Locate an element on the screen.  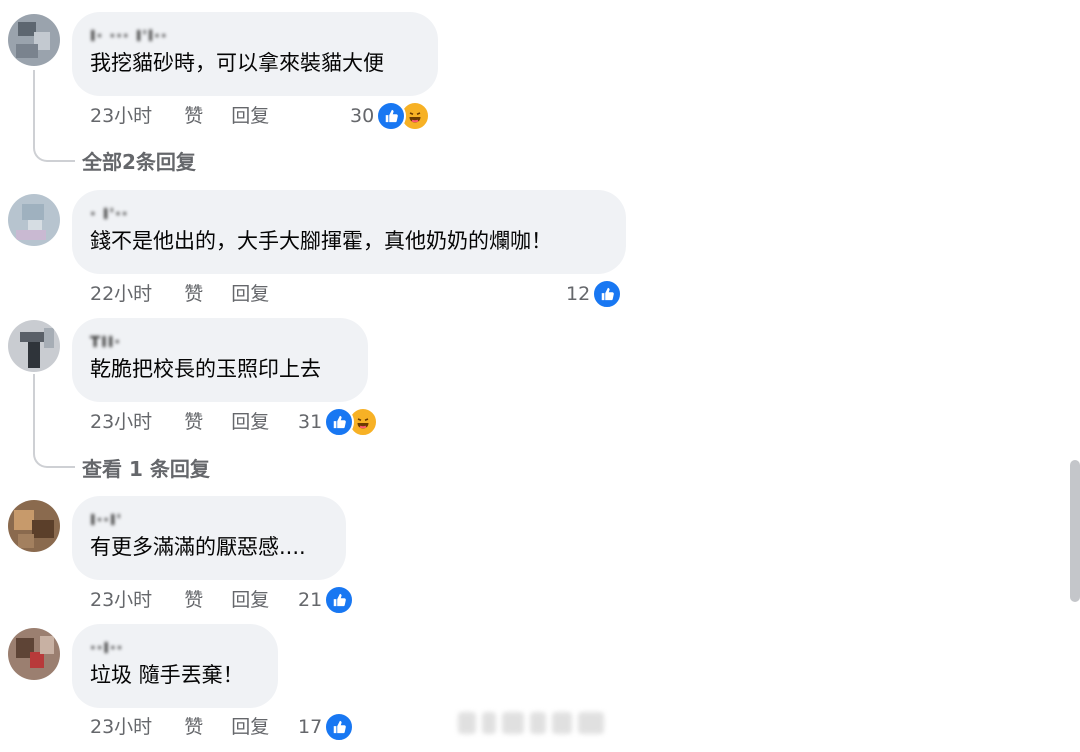
comment-author: ··I·· is located at coordinates (175, 648).